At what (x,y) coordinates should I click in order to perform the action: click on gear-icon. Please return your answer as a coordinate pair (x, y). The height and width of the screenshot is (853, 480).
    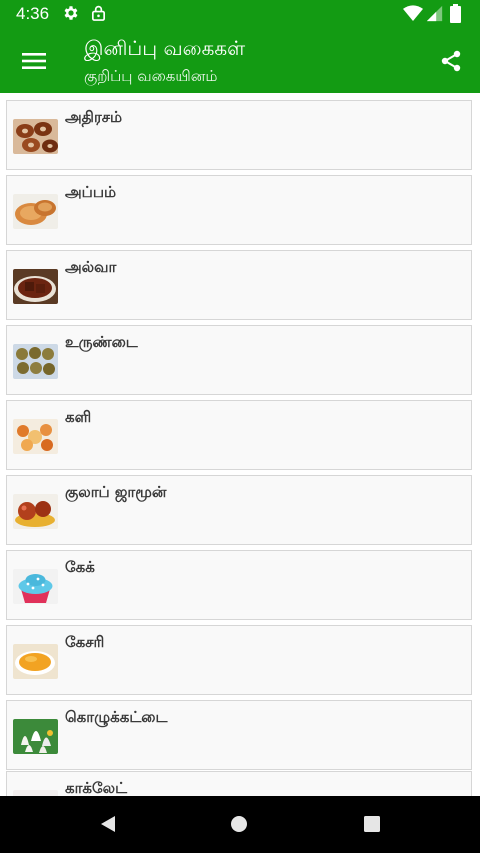
    Looking at the image, I should click on (71, 15).